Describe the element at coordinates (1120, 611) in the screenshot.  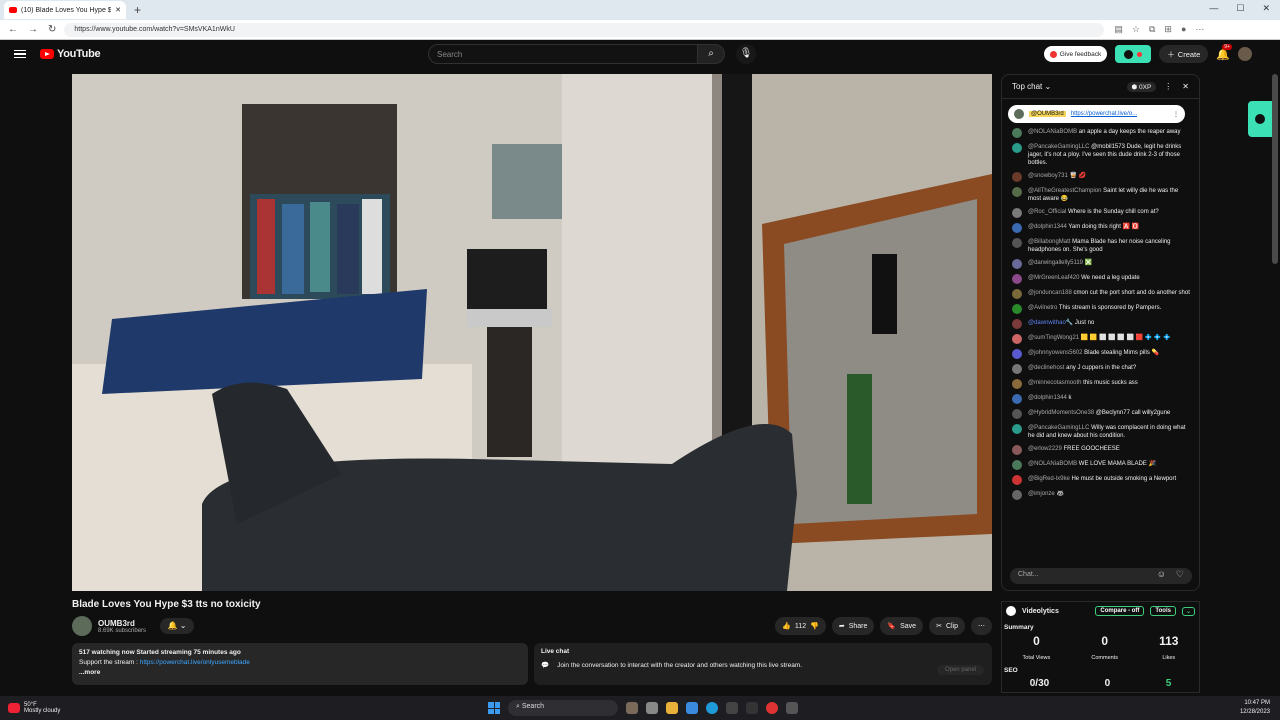
I see `compare-toggle: Compare - off` at that location.